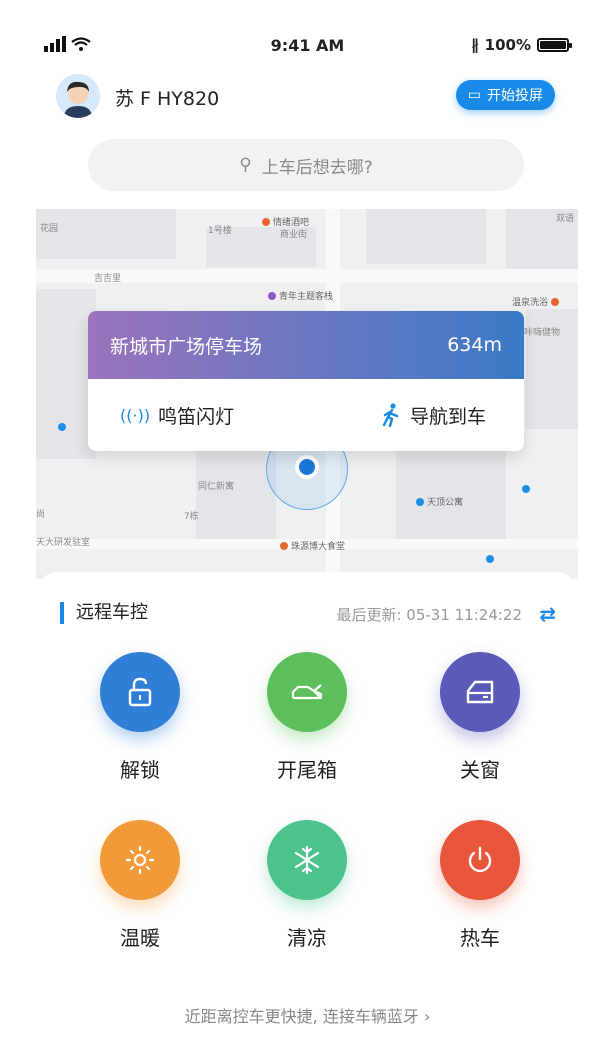 This screenshot has height=1064, width=615. I want to click on bluetooth-connect-link: 近距离控车更快捷, 连接车辆蓝牙 ›, so click(307, 1015).